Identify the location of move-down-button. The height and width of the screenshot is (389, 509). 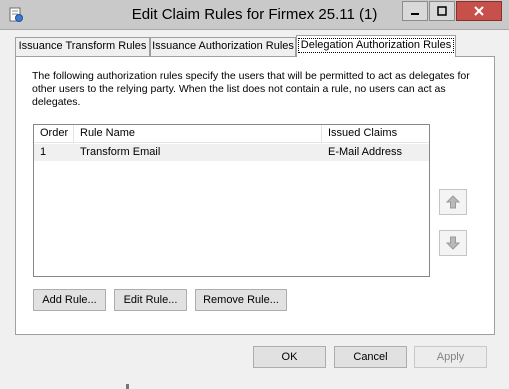
(453, 243).